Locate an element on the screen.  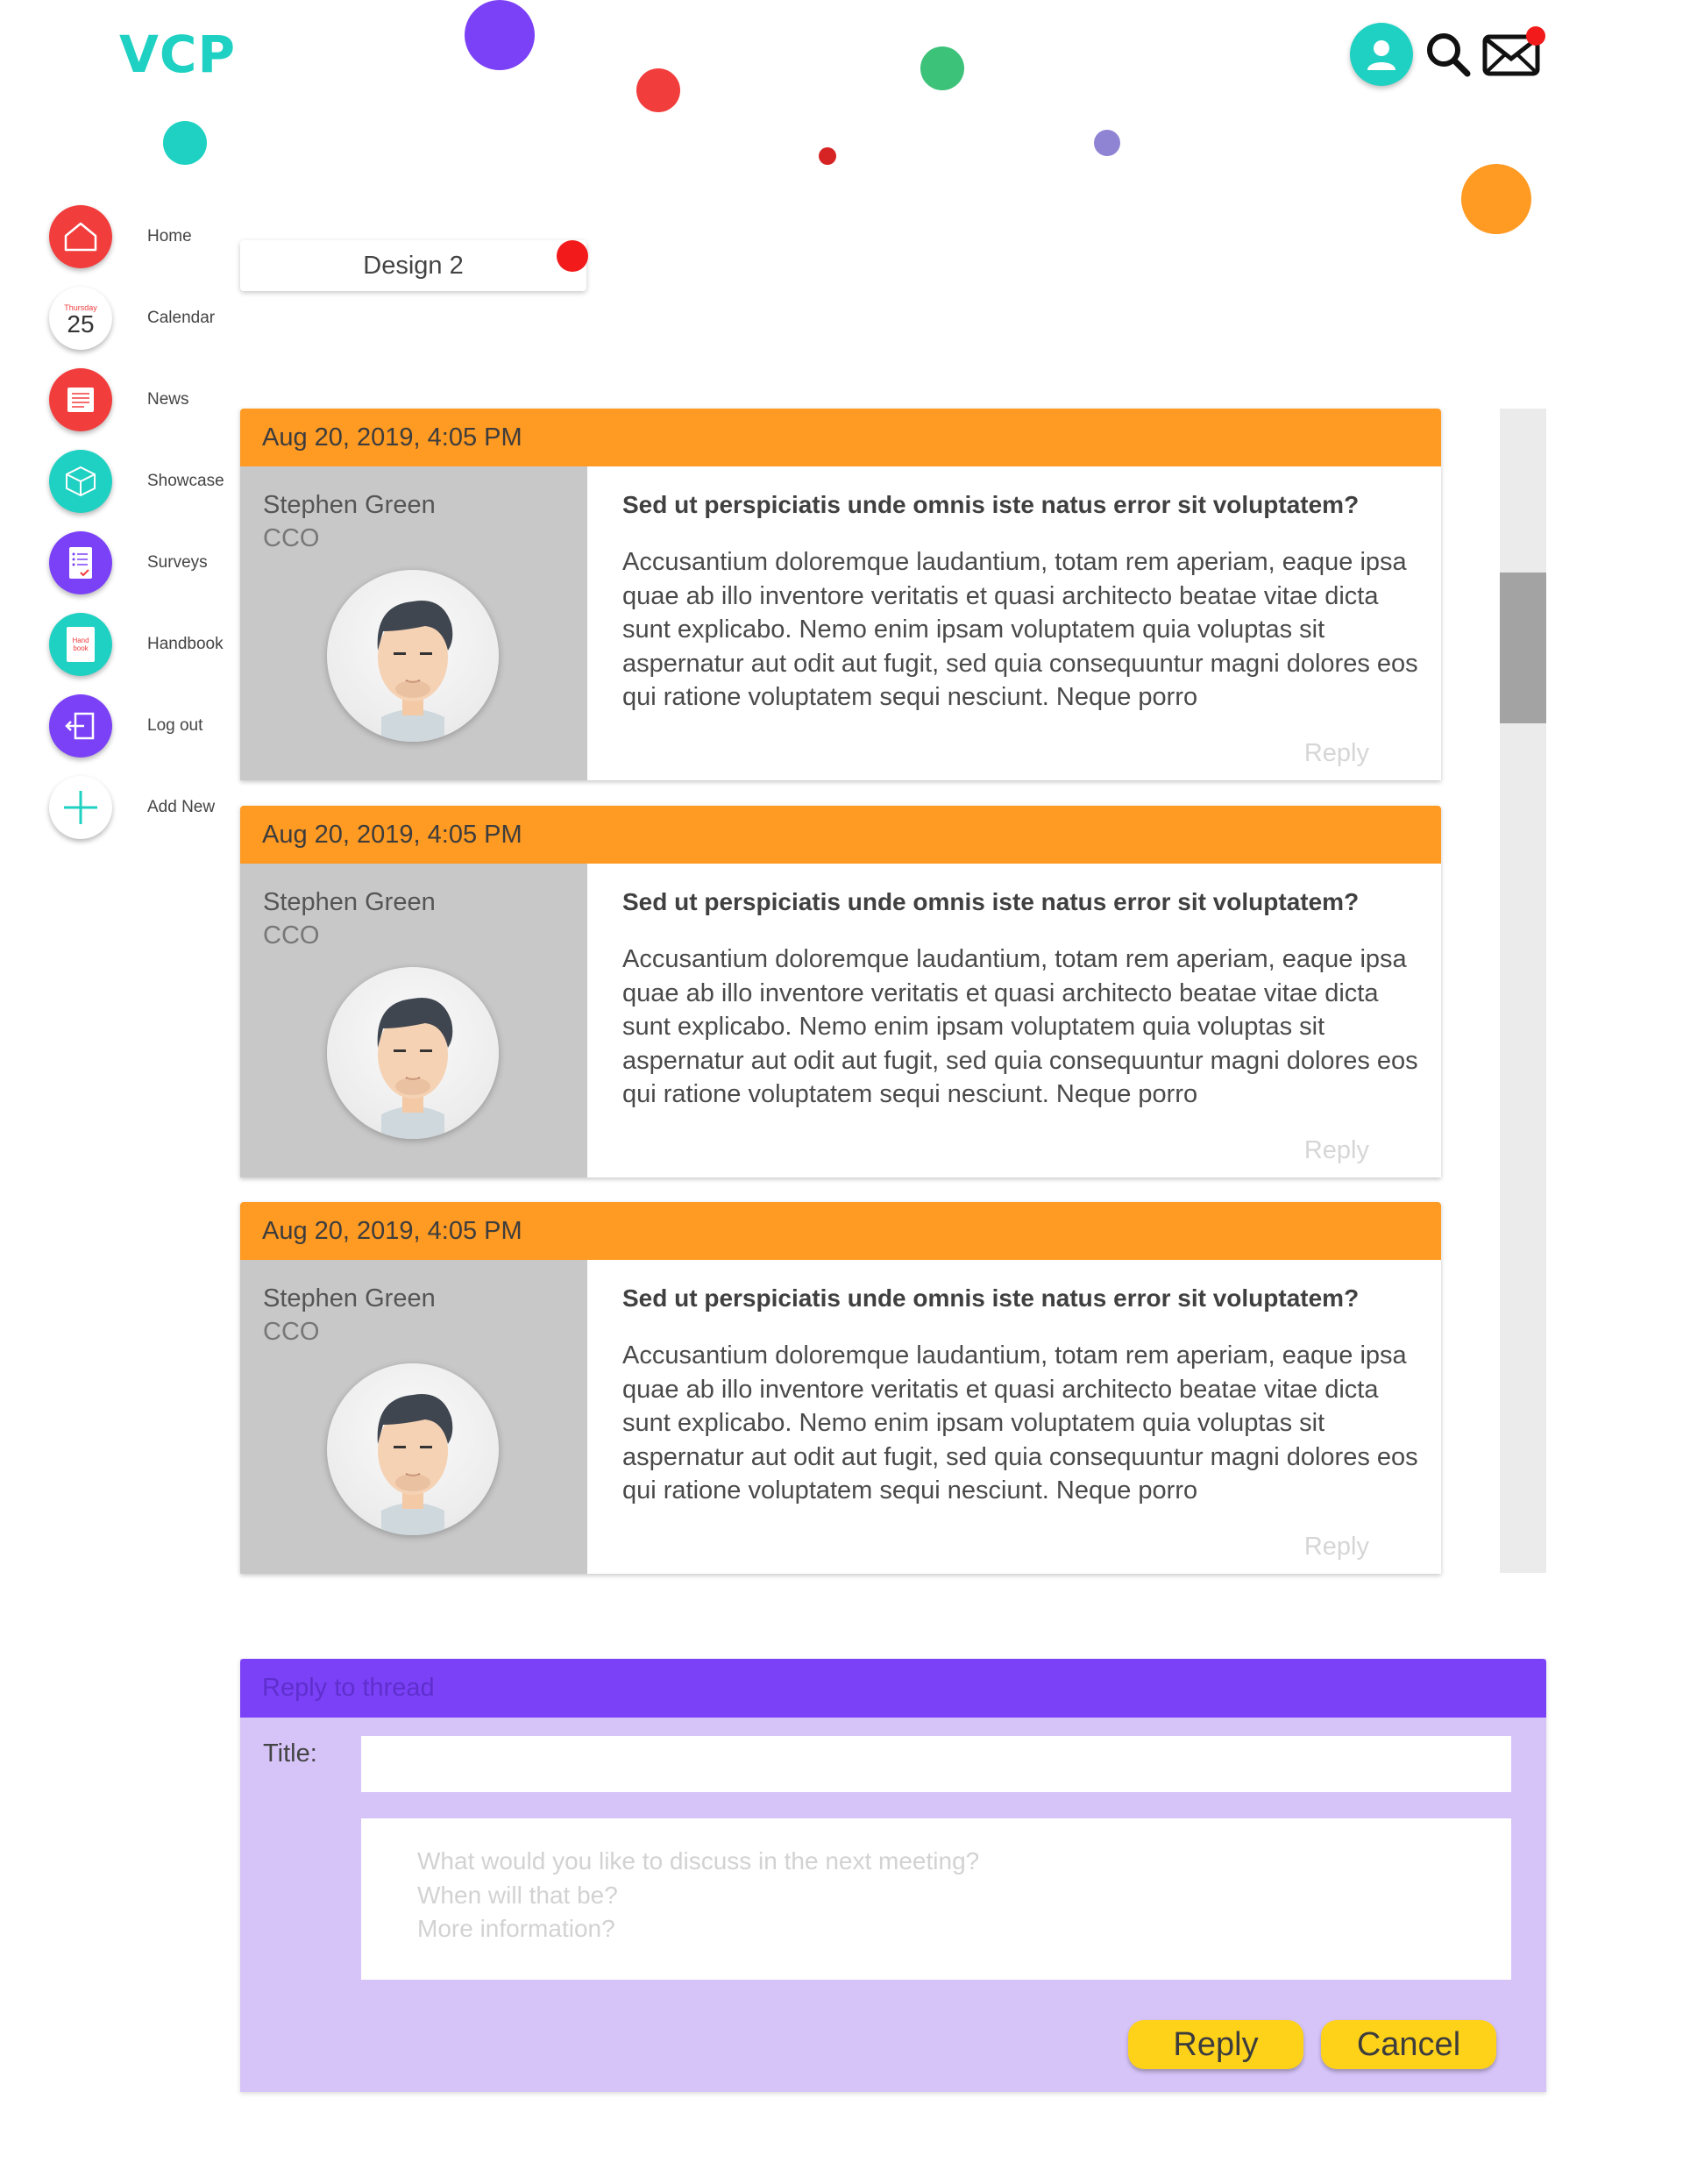
scrollbar-thumb is located at coordinates (1523, 648).